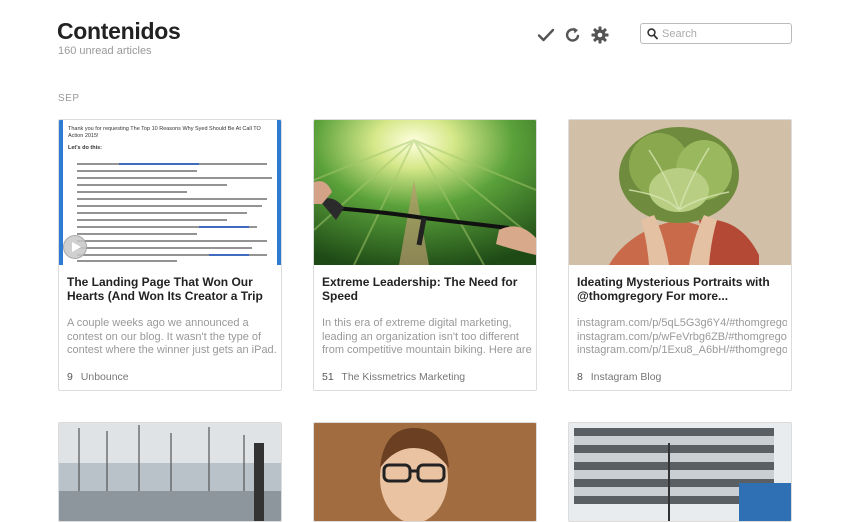 This screenshot has height=522, width=850. What do you see at coordinates (626, 377) in the screenshot?
I see `article-source: Instagram Blog` at bounding box center [626, 377].